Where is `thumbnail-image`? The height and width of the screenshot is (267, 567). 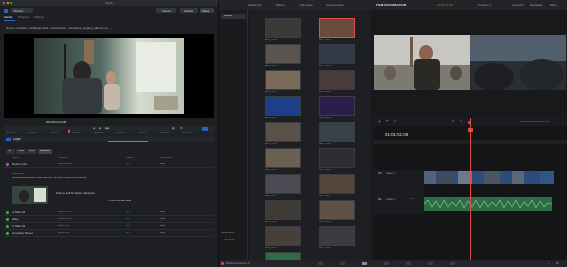 thumbnail-image is located at coordinates (30, 195).